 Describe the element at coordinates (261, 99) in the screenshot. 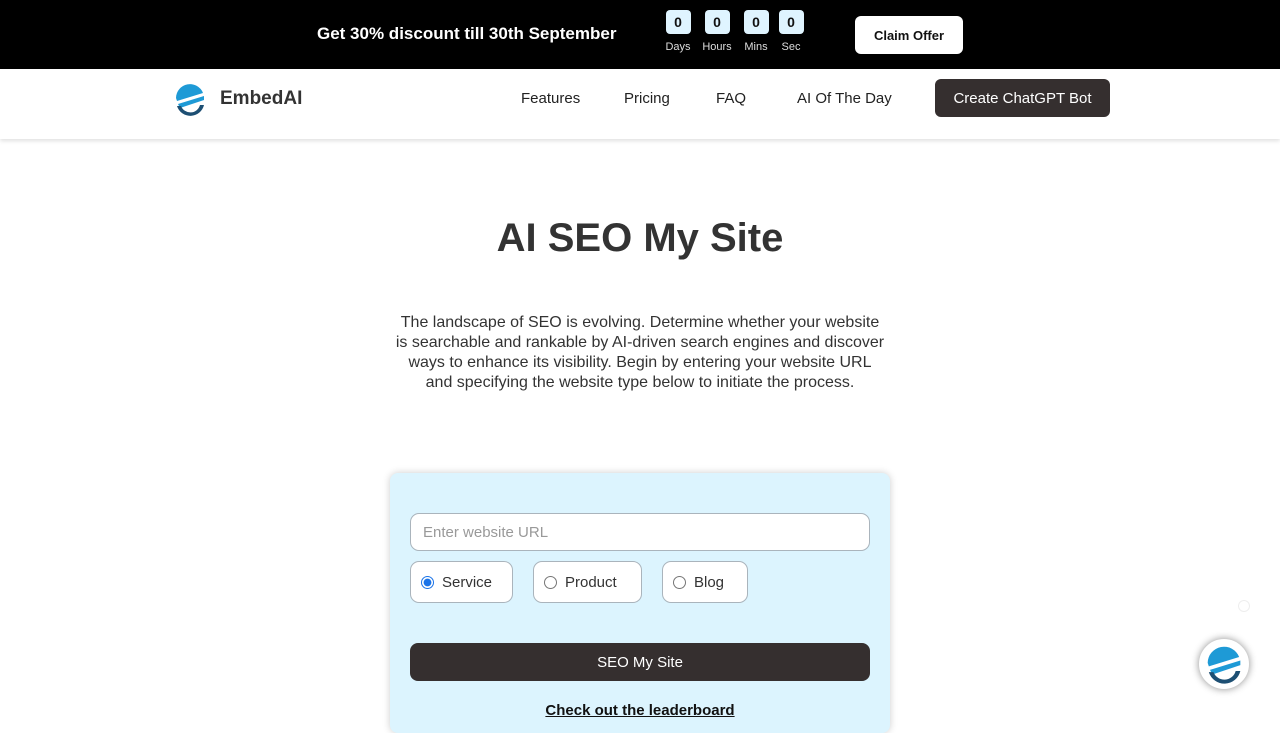

I see `brand-name: EmbedAI` at that location.